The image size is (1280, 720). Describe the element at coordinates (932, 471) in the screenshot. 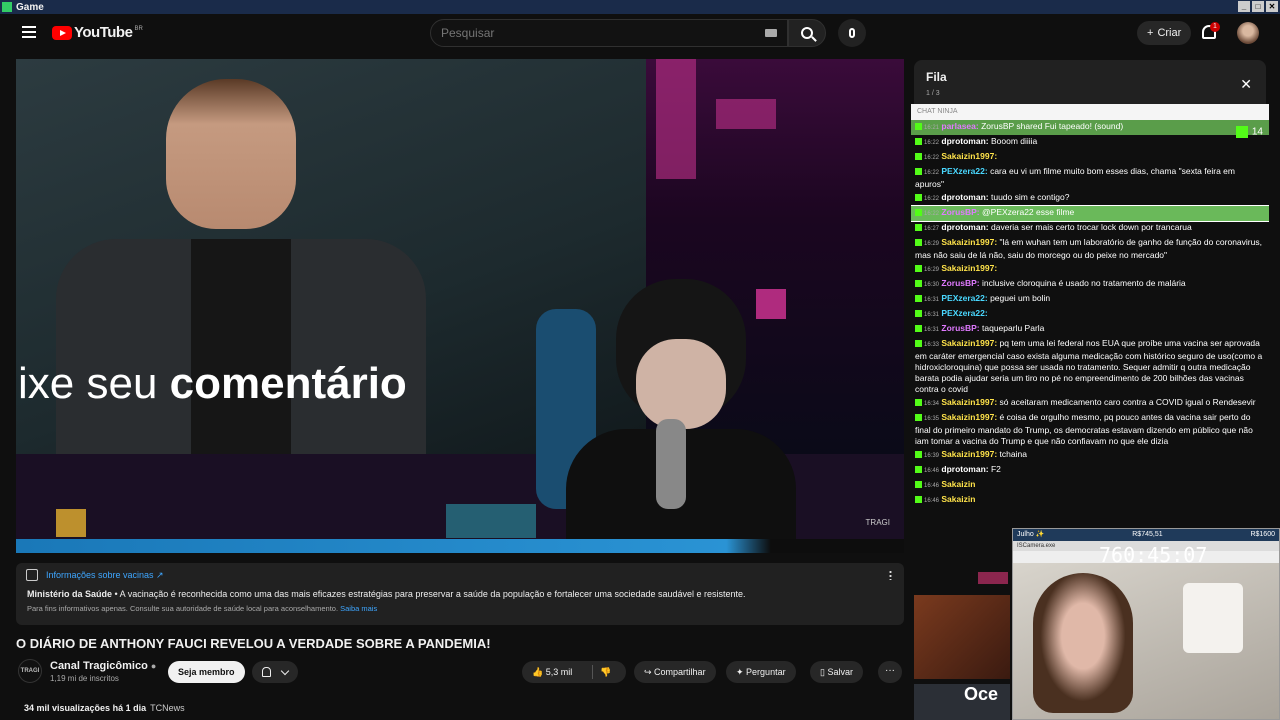

I see `chat-time: 16:46` at that location.